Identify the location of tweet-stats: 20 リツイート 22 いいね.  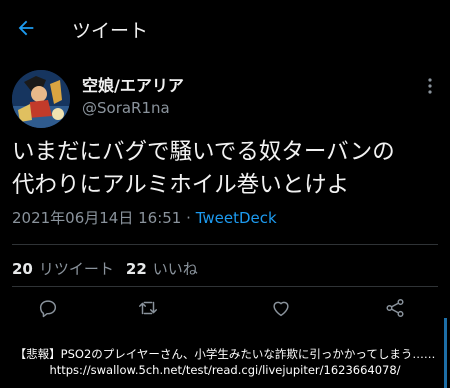
(105, 268).